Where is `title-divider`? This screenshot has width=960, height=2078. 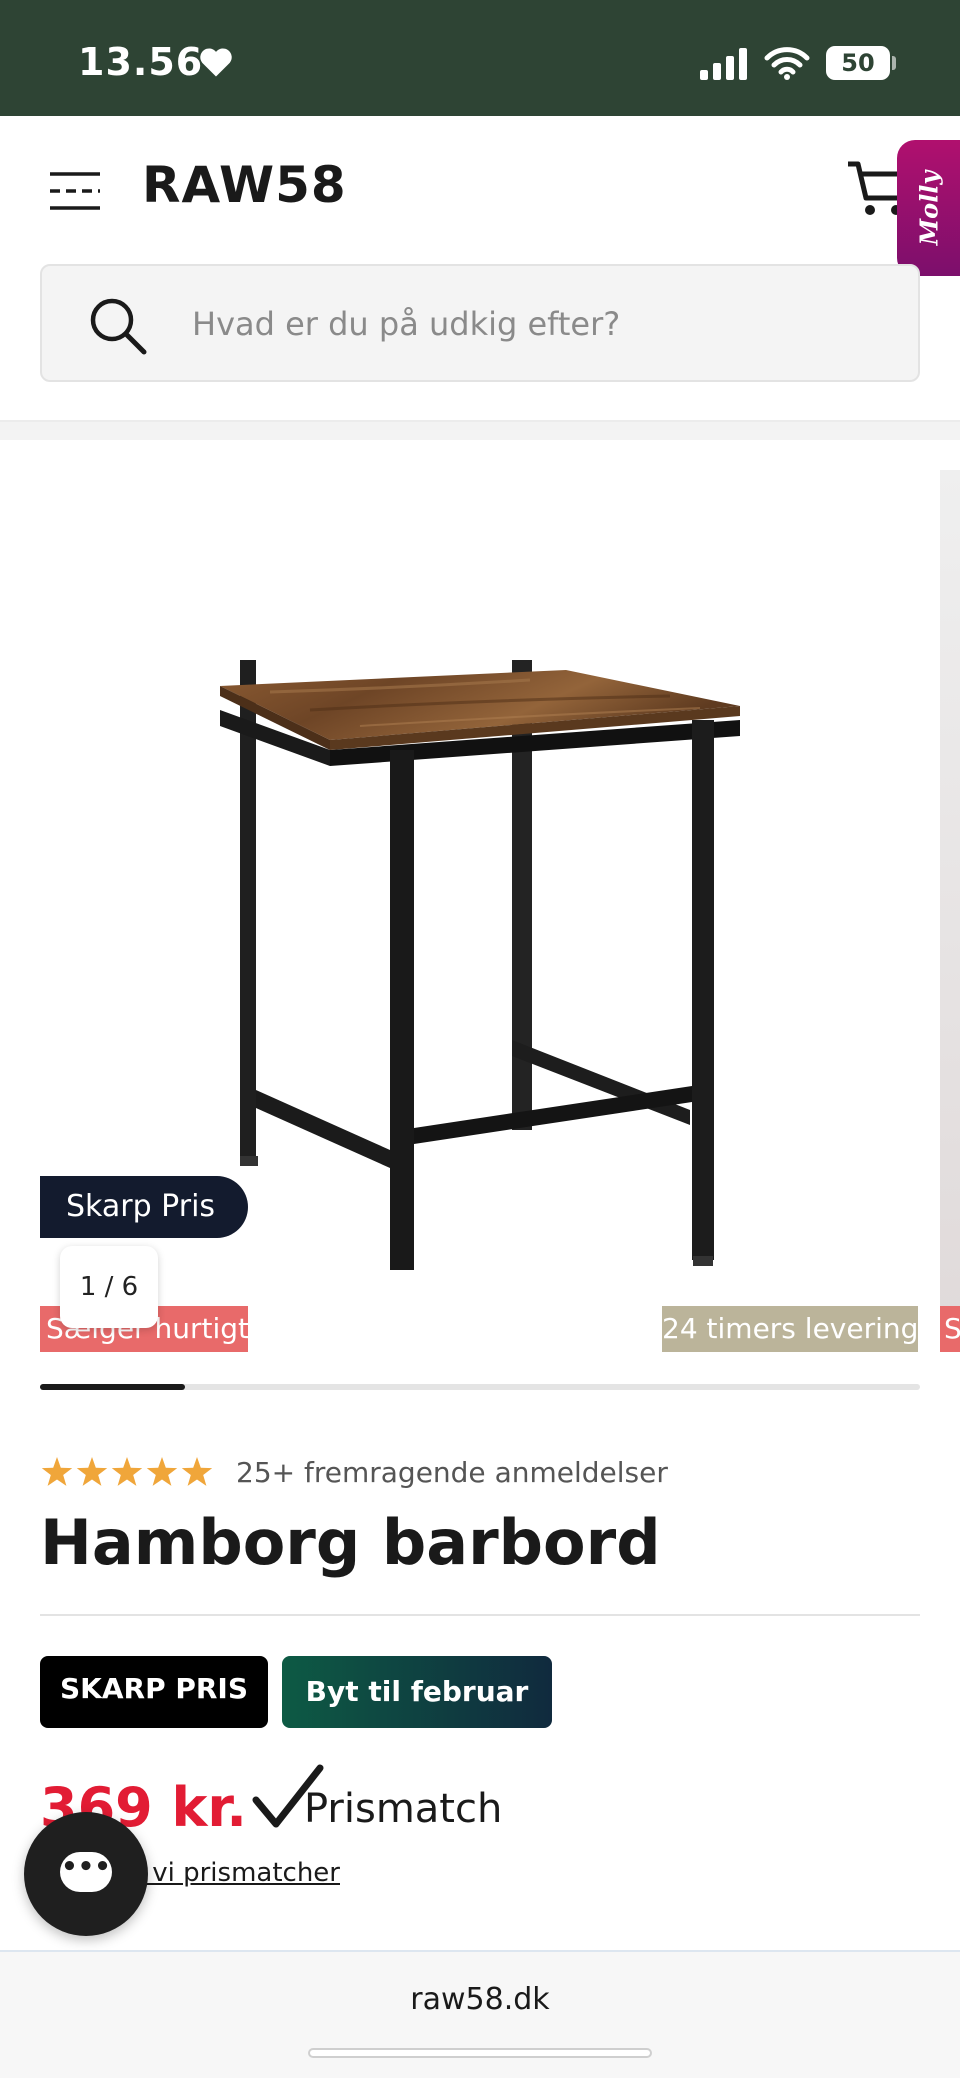 title-divider is located at coordinates (480, 1615).